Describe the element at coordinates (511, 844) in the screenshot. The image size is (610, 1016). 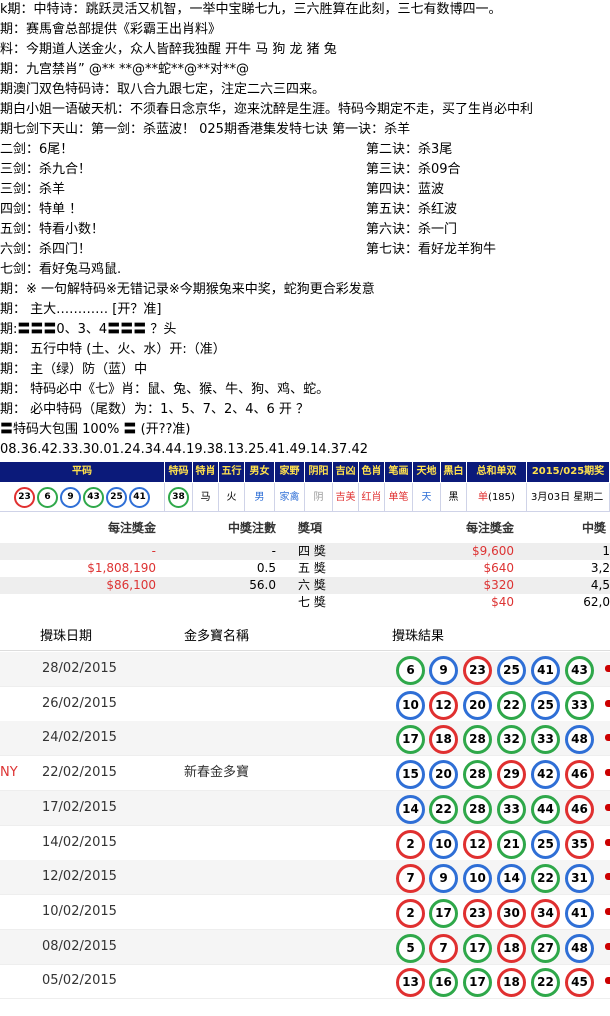
I see `lottery-ball: 21` at that location.